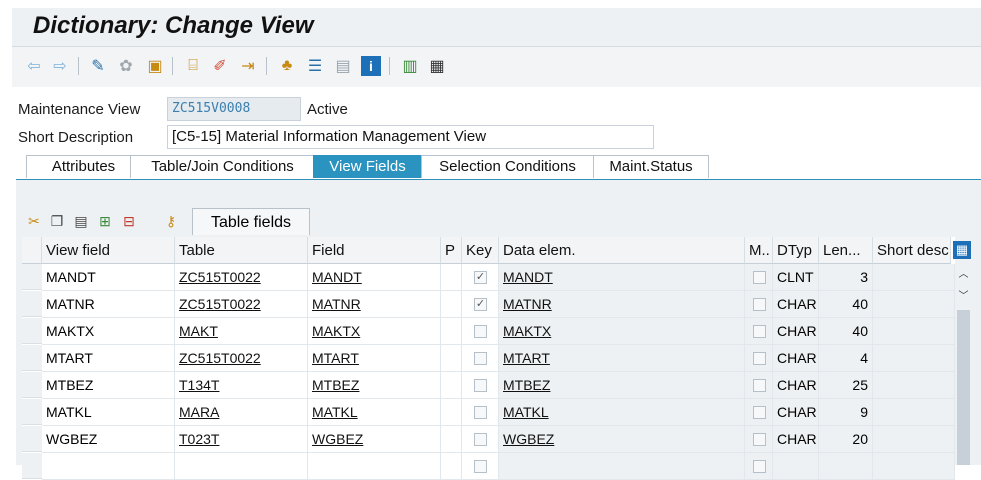 This screenshot has height=480, width=981. I want to click on cell-field: MANDT, so click(374, 277).